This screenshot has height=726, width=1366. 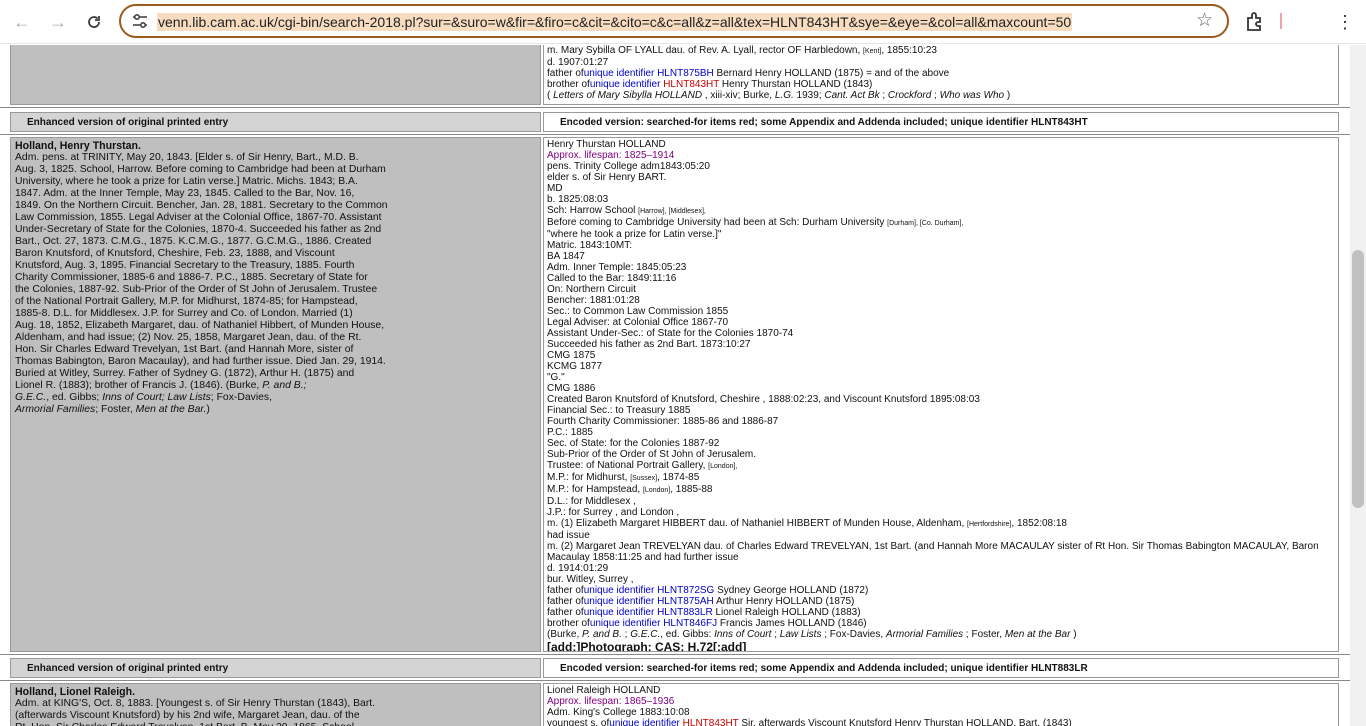 What do you see at coordinates (578, 199) in the screenshot?
I see `text-line: b. 1825:08:03` at bounding box center [578, 199].